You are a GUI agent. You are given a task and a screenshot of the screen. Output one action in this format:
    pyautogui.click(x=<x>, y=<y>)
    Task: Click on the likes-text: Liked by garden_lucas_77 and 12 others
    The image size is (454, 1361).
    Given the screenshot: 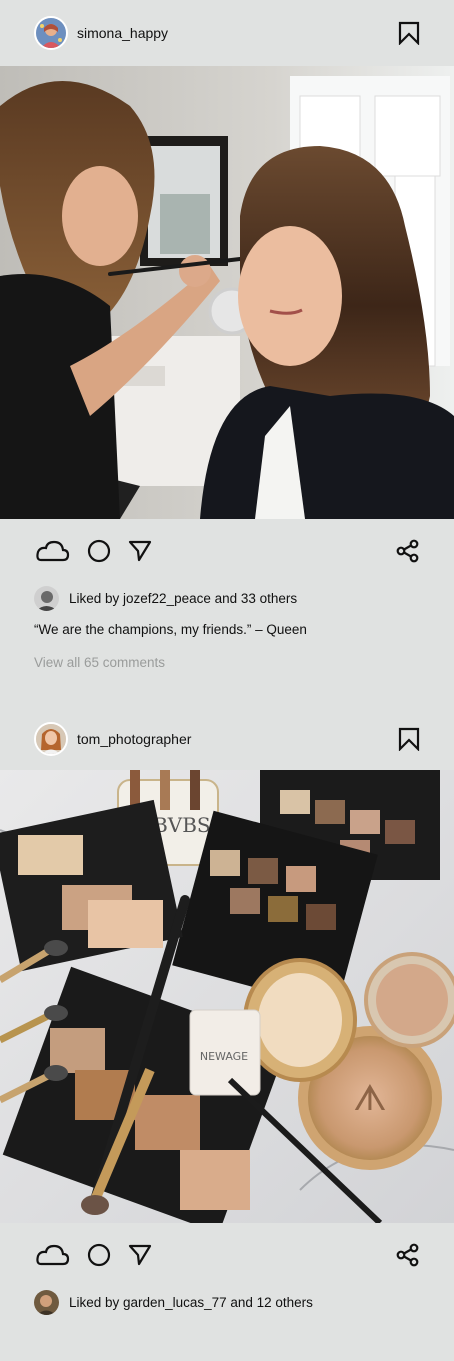 What is the action you would take?
    pyautogui.click(x=191, y=1302)
    